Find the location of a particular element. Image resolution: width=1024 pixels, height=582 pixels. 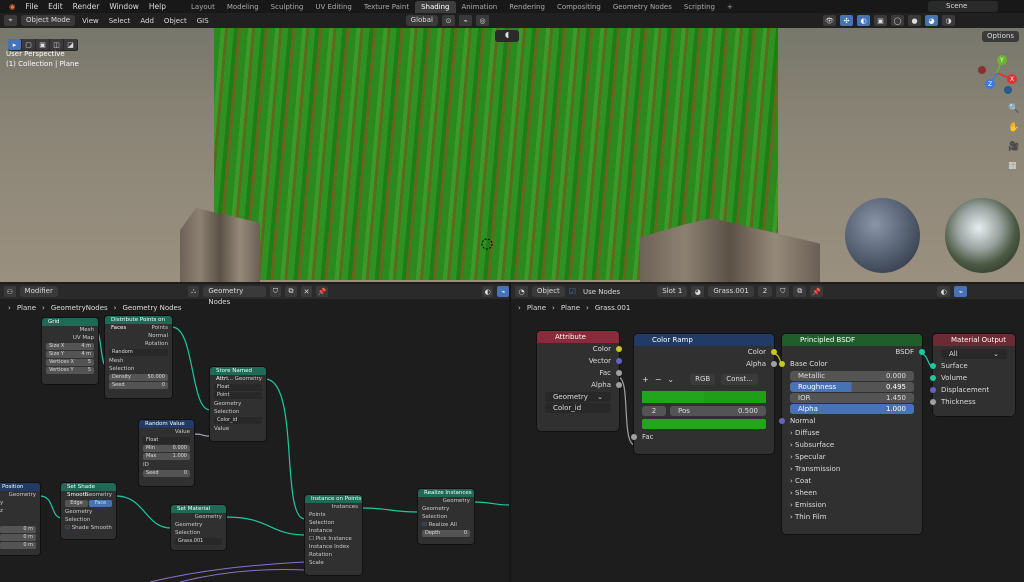

ramp-gradient-bar is located at coordinates (704, 397).